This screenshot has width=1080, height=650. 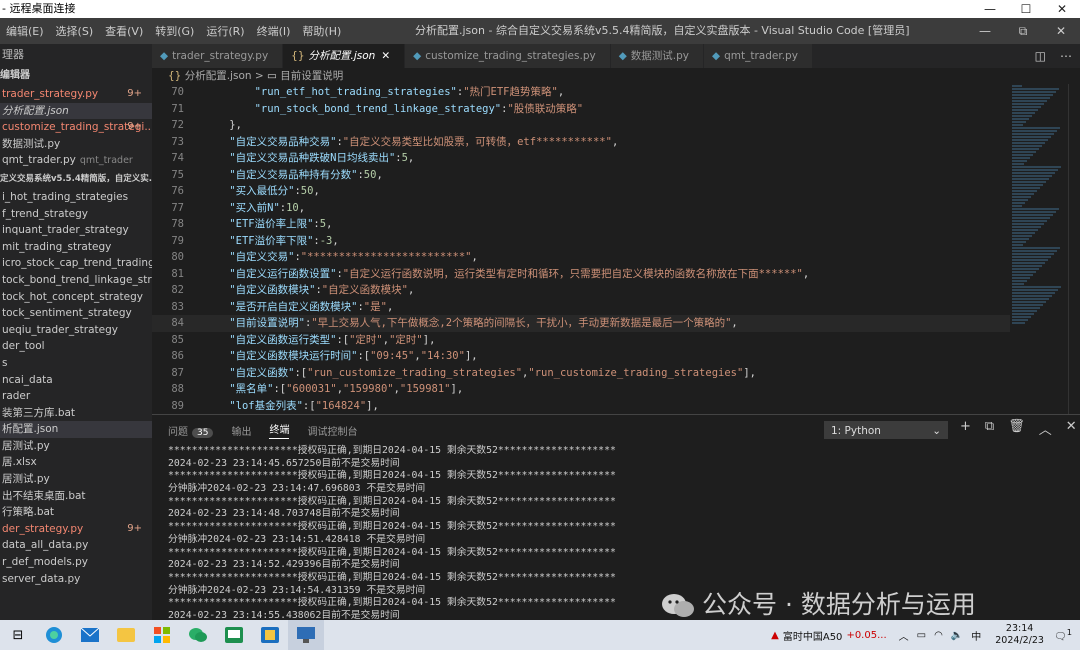 What do you see at coordinates (886, 430) in the screenshot?
I see `terminal-select: 1: Python ⌄` at bounding box center [886, 430].